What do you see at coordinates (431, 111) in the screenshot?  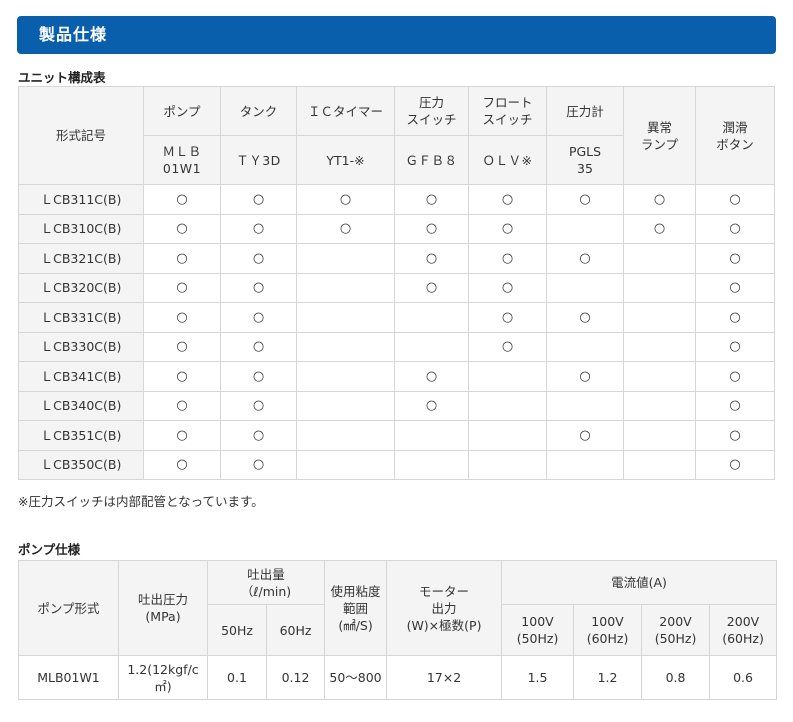 I see `col-header-pressure-switch: 圧力 スイッチ` at bounding box center [431, 111].